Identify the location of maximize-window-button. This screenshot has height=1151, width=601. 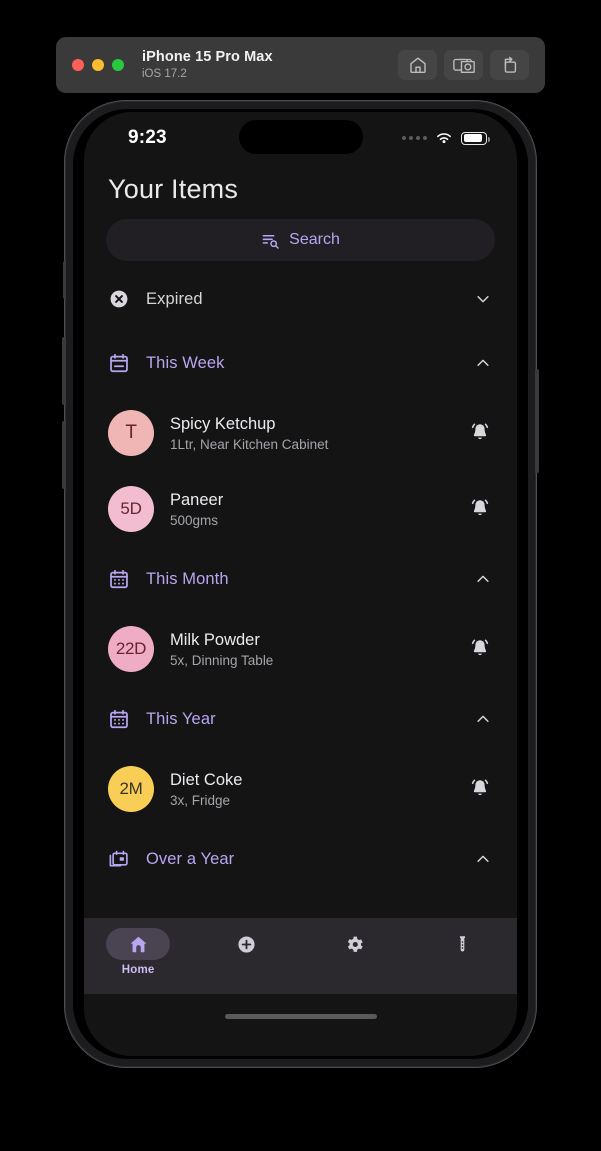
(118, 65).